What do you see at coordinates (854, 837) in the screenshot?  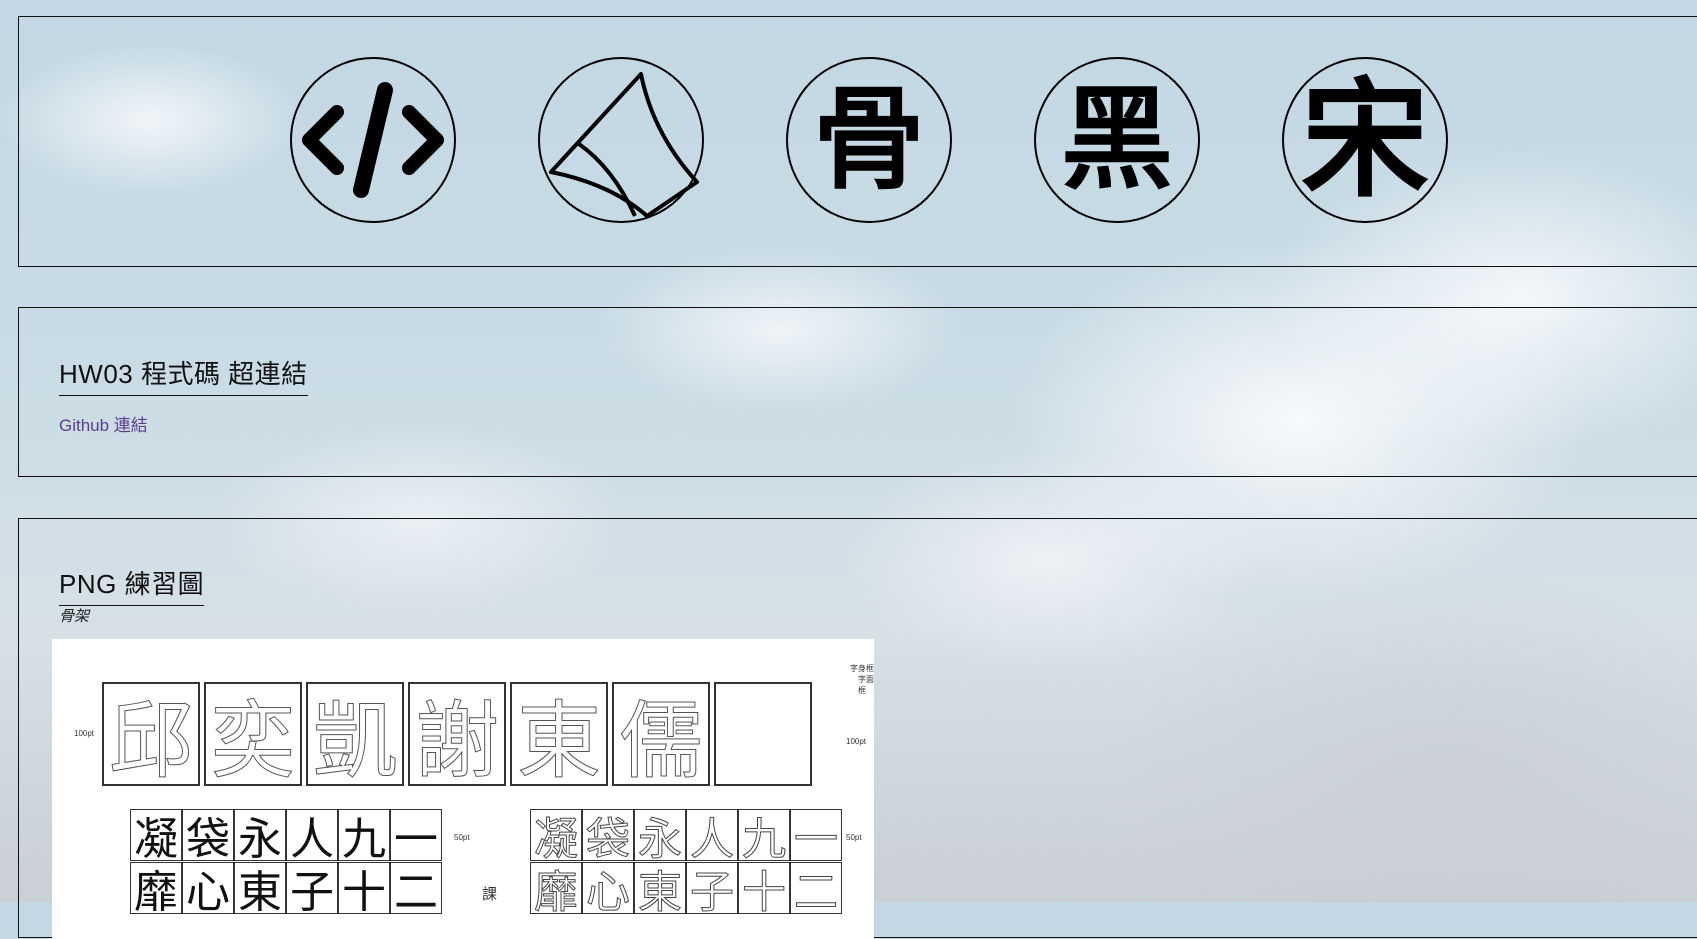 I see `size-label-mid-right: 50pt` at bounding box center [854, 837].